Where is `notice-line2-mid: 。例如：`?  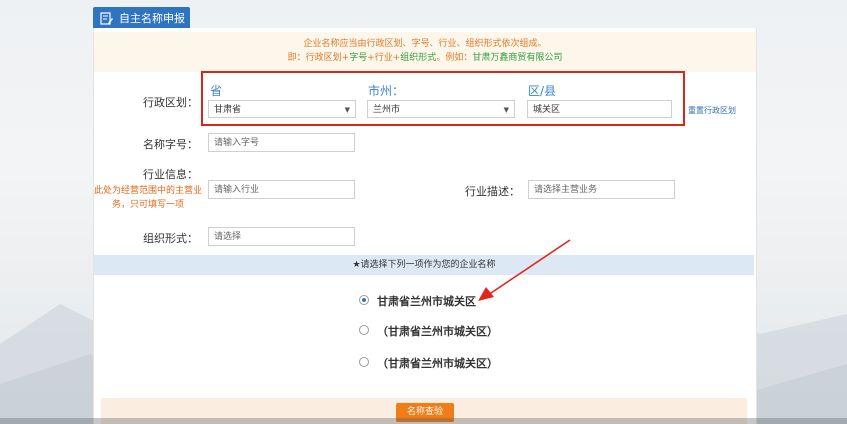
notice-line2-mid: 。例如： is located at coordinates (454, 58).